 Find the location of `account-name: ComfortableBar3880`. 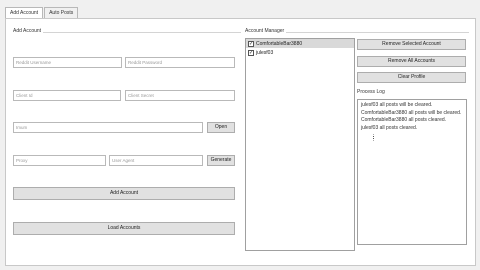

account-name: ComfortableBar3880 is located at coordinates (279, 43).